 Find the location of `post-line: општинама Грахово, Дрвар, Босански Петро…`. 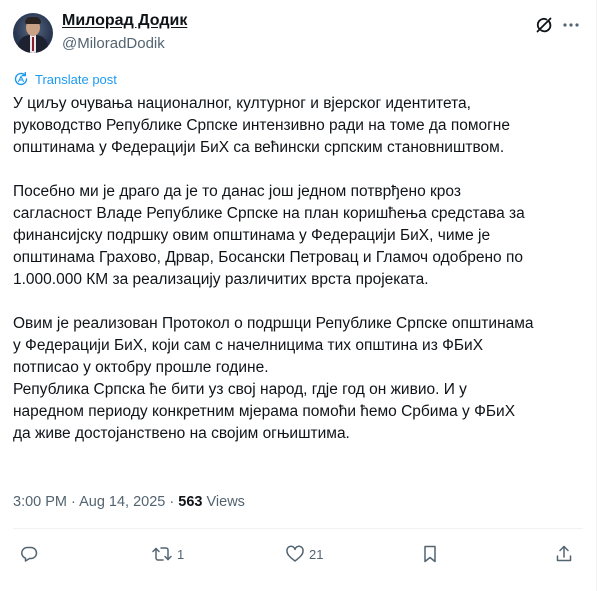

post-line: општинама Грахово, Дрвар, Босански Петро… is located at coordinates (268, 257).